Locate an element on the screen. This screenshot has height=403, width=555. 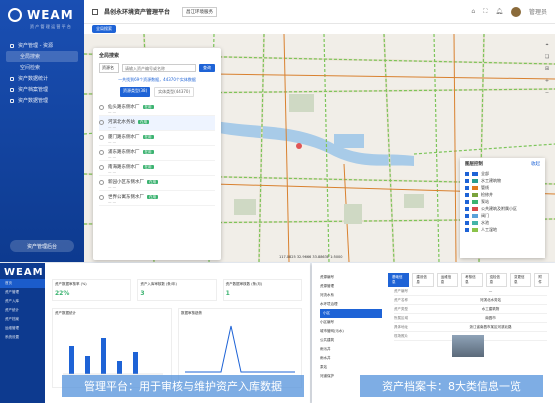
fullscreen-icon: ⛶ is located at coordinates (485, 12).